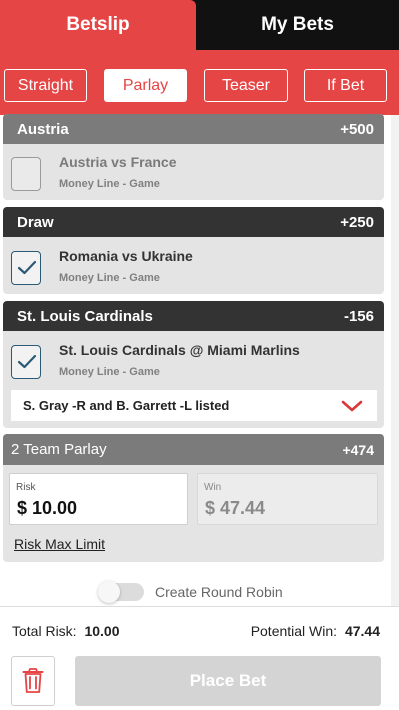 The width and height of the screenshot is (399, 710). Describe the element at coordinates (121, 592) in the screenshot. I see `round-robin-toggle` at that location.